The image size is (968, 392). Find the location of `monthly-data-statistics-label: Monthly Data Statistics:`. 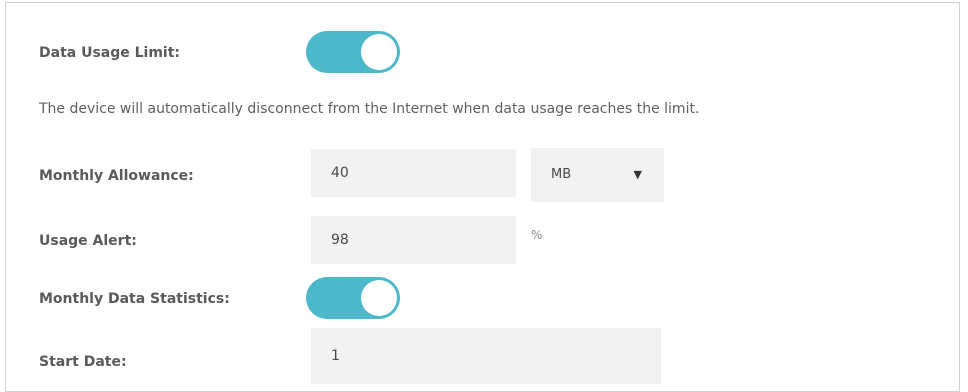

monthly-data-statistics-label: Monthly Data Statistics: is located at coordinates (134, 299).